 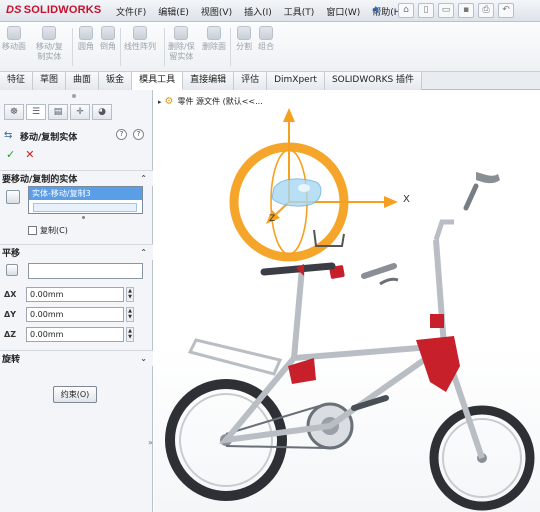 What do you see at coordinates (391, 202) in the screenshot?
I see `x-arrow-head` at bounding box center [391, 202].